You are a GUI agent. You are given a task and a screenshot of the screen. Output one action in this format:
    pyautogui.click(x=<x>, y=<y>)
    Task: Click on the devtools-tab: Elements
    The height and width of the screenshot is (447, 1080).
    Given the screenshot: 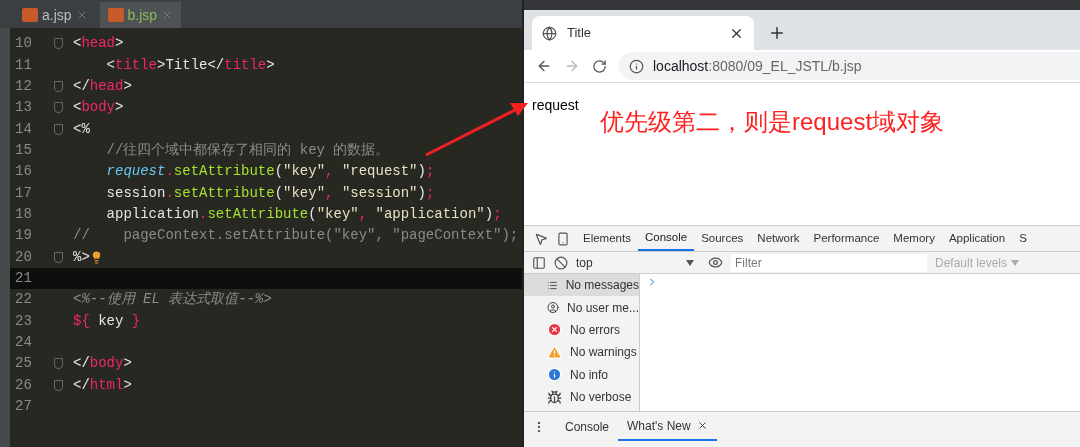 What is the action you would take?
    pyautogui.click(x=607, y=238)
    